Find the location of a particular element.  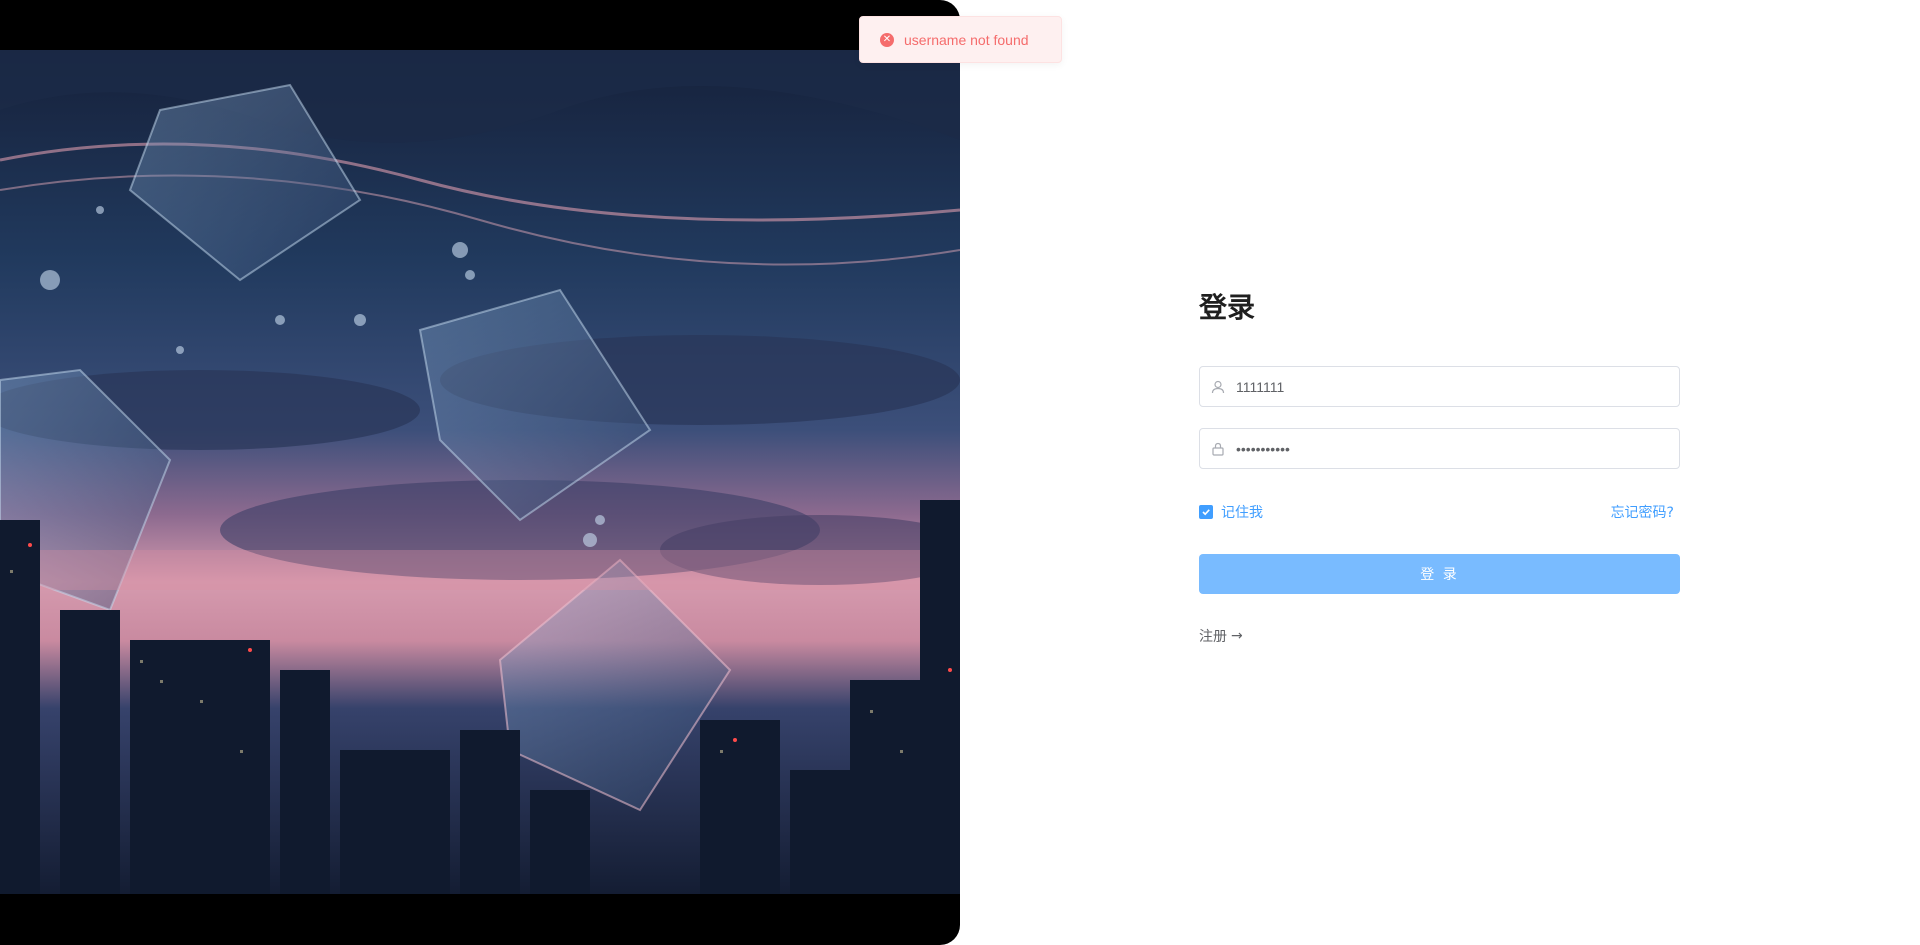

user-icon is located at coordinates (1218, 386).